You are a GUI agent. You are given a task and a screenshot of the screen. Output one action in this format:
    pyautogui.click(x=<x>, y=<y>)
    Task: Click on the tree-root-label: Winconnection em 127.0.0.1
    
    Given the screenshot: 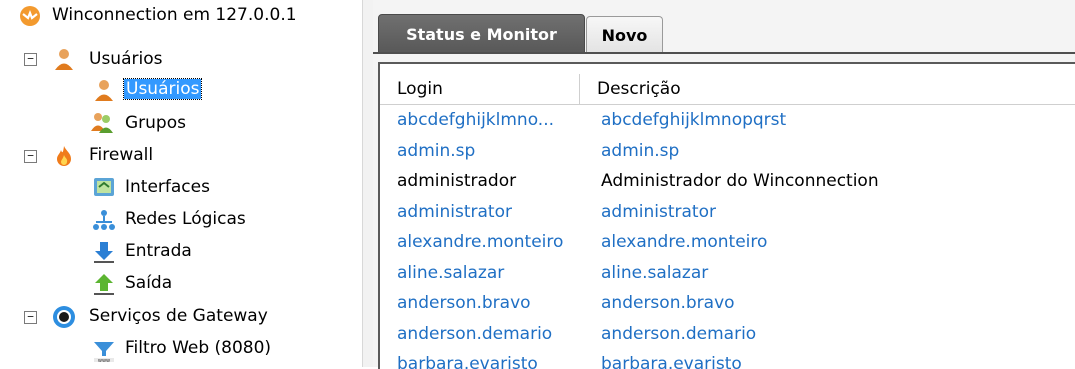 What is the action you would take?
    pyautogui.click(x=174, y=15)
    